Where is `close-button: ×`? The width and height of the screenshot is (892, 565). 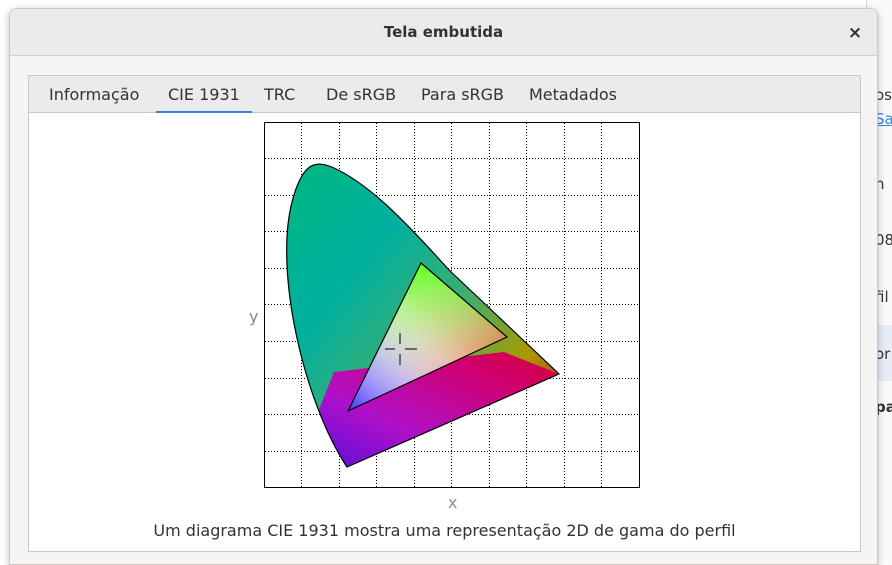
close-button: × is located at coordinates (855, 33).